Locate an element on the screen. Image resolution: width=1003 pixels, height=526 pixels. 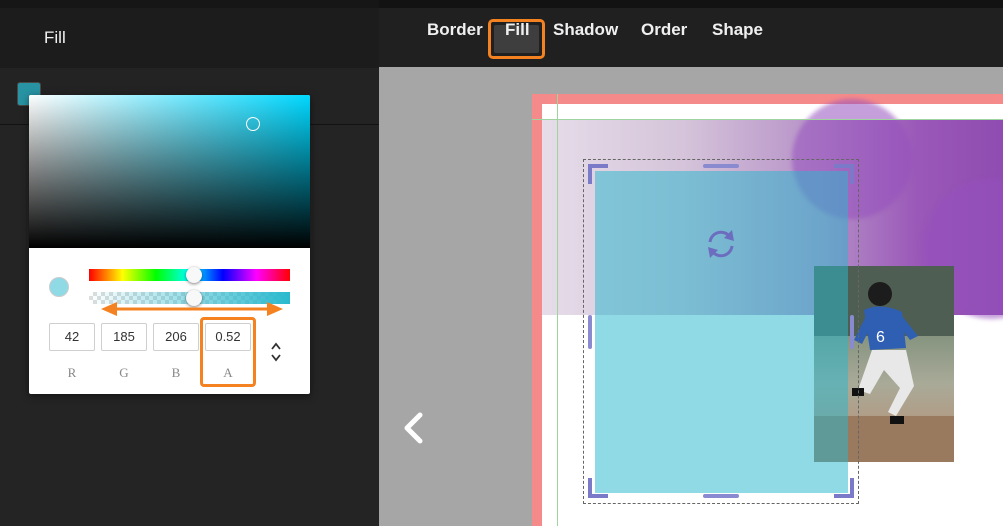
alpha-highlight-box is located at coordinates (228, 352).